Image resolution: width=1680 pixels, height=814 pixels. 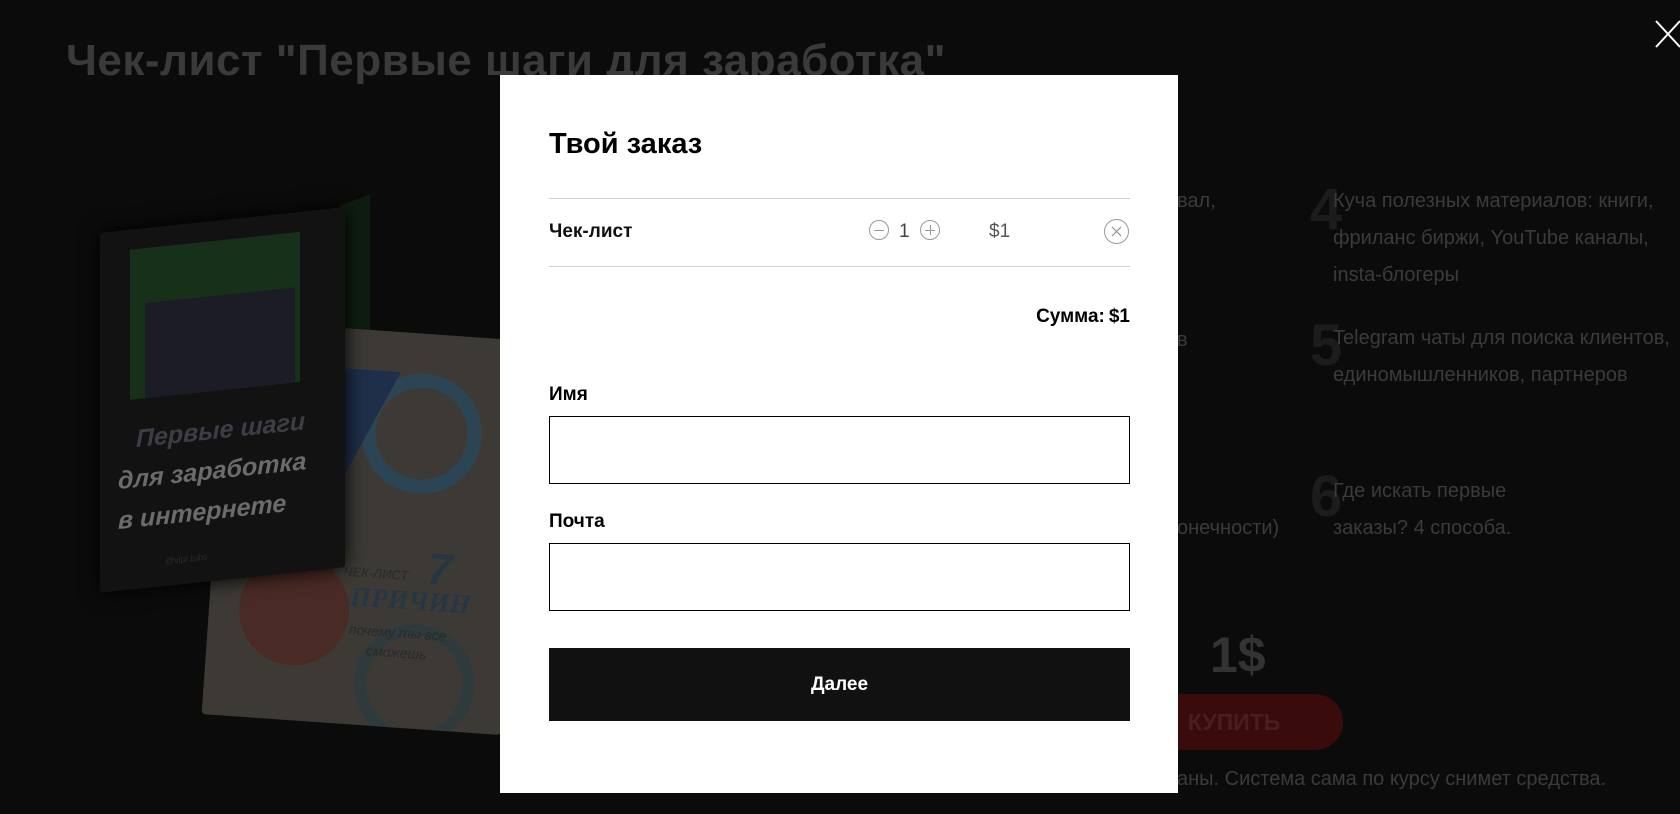 I want to click on partial-text: онечности), so click(x=1228, y=528).